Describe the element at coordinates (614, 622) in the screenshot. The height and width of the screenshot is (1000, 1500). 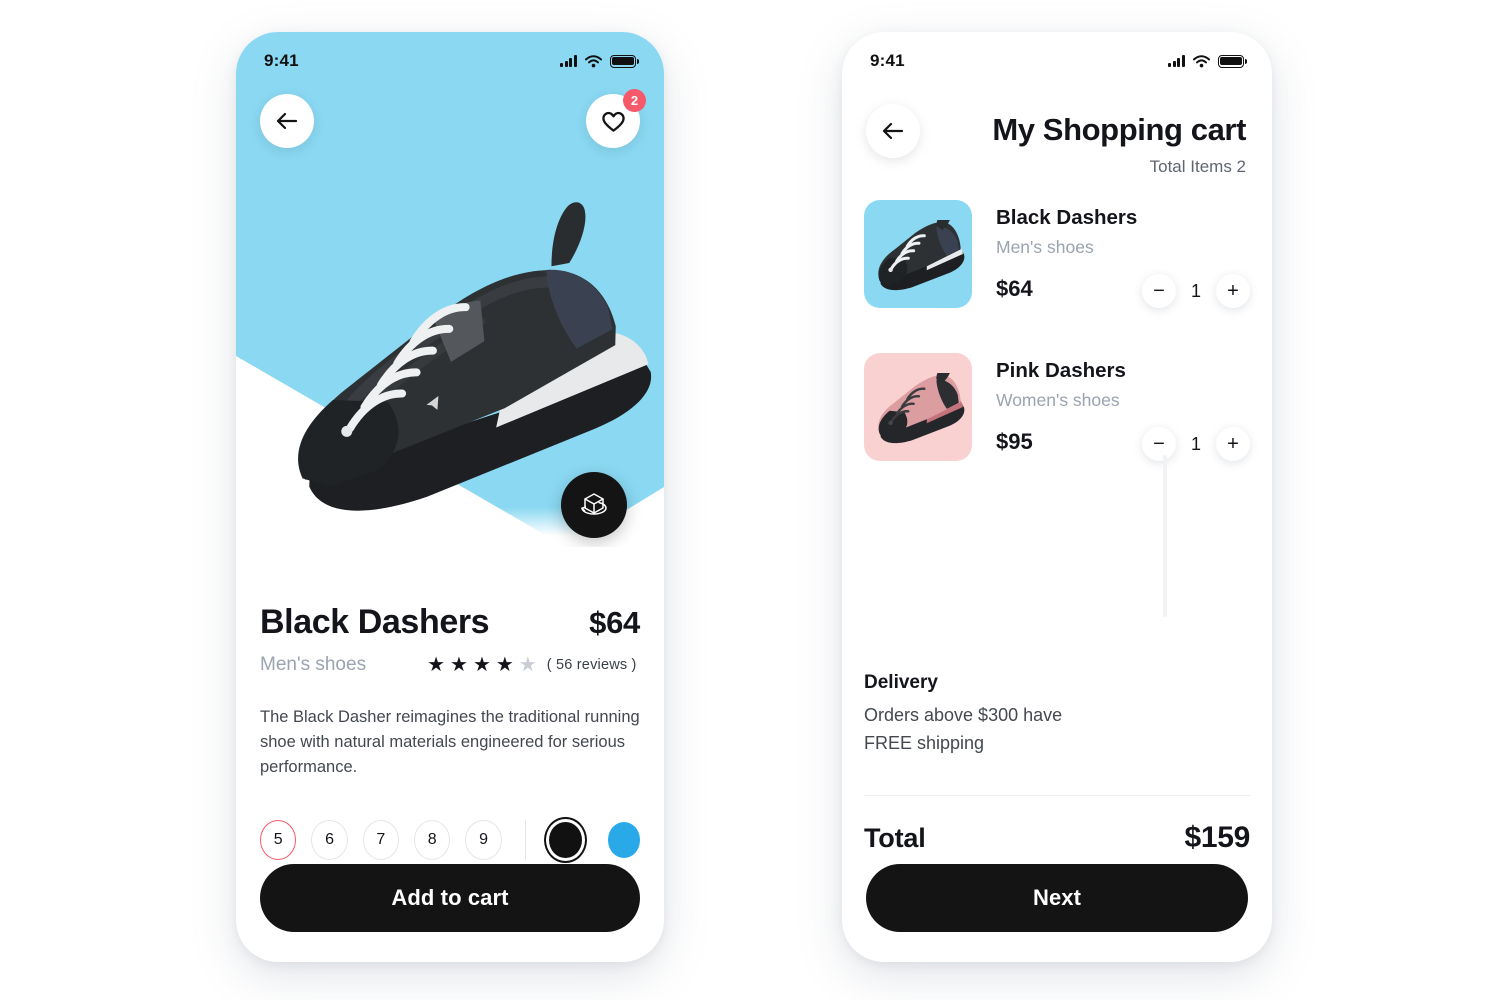
I see `product-price: $64` at that location.